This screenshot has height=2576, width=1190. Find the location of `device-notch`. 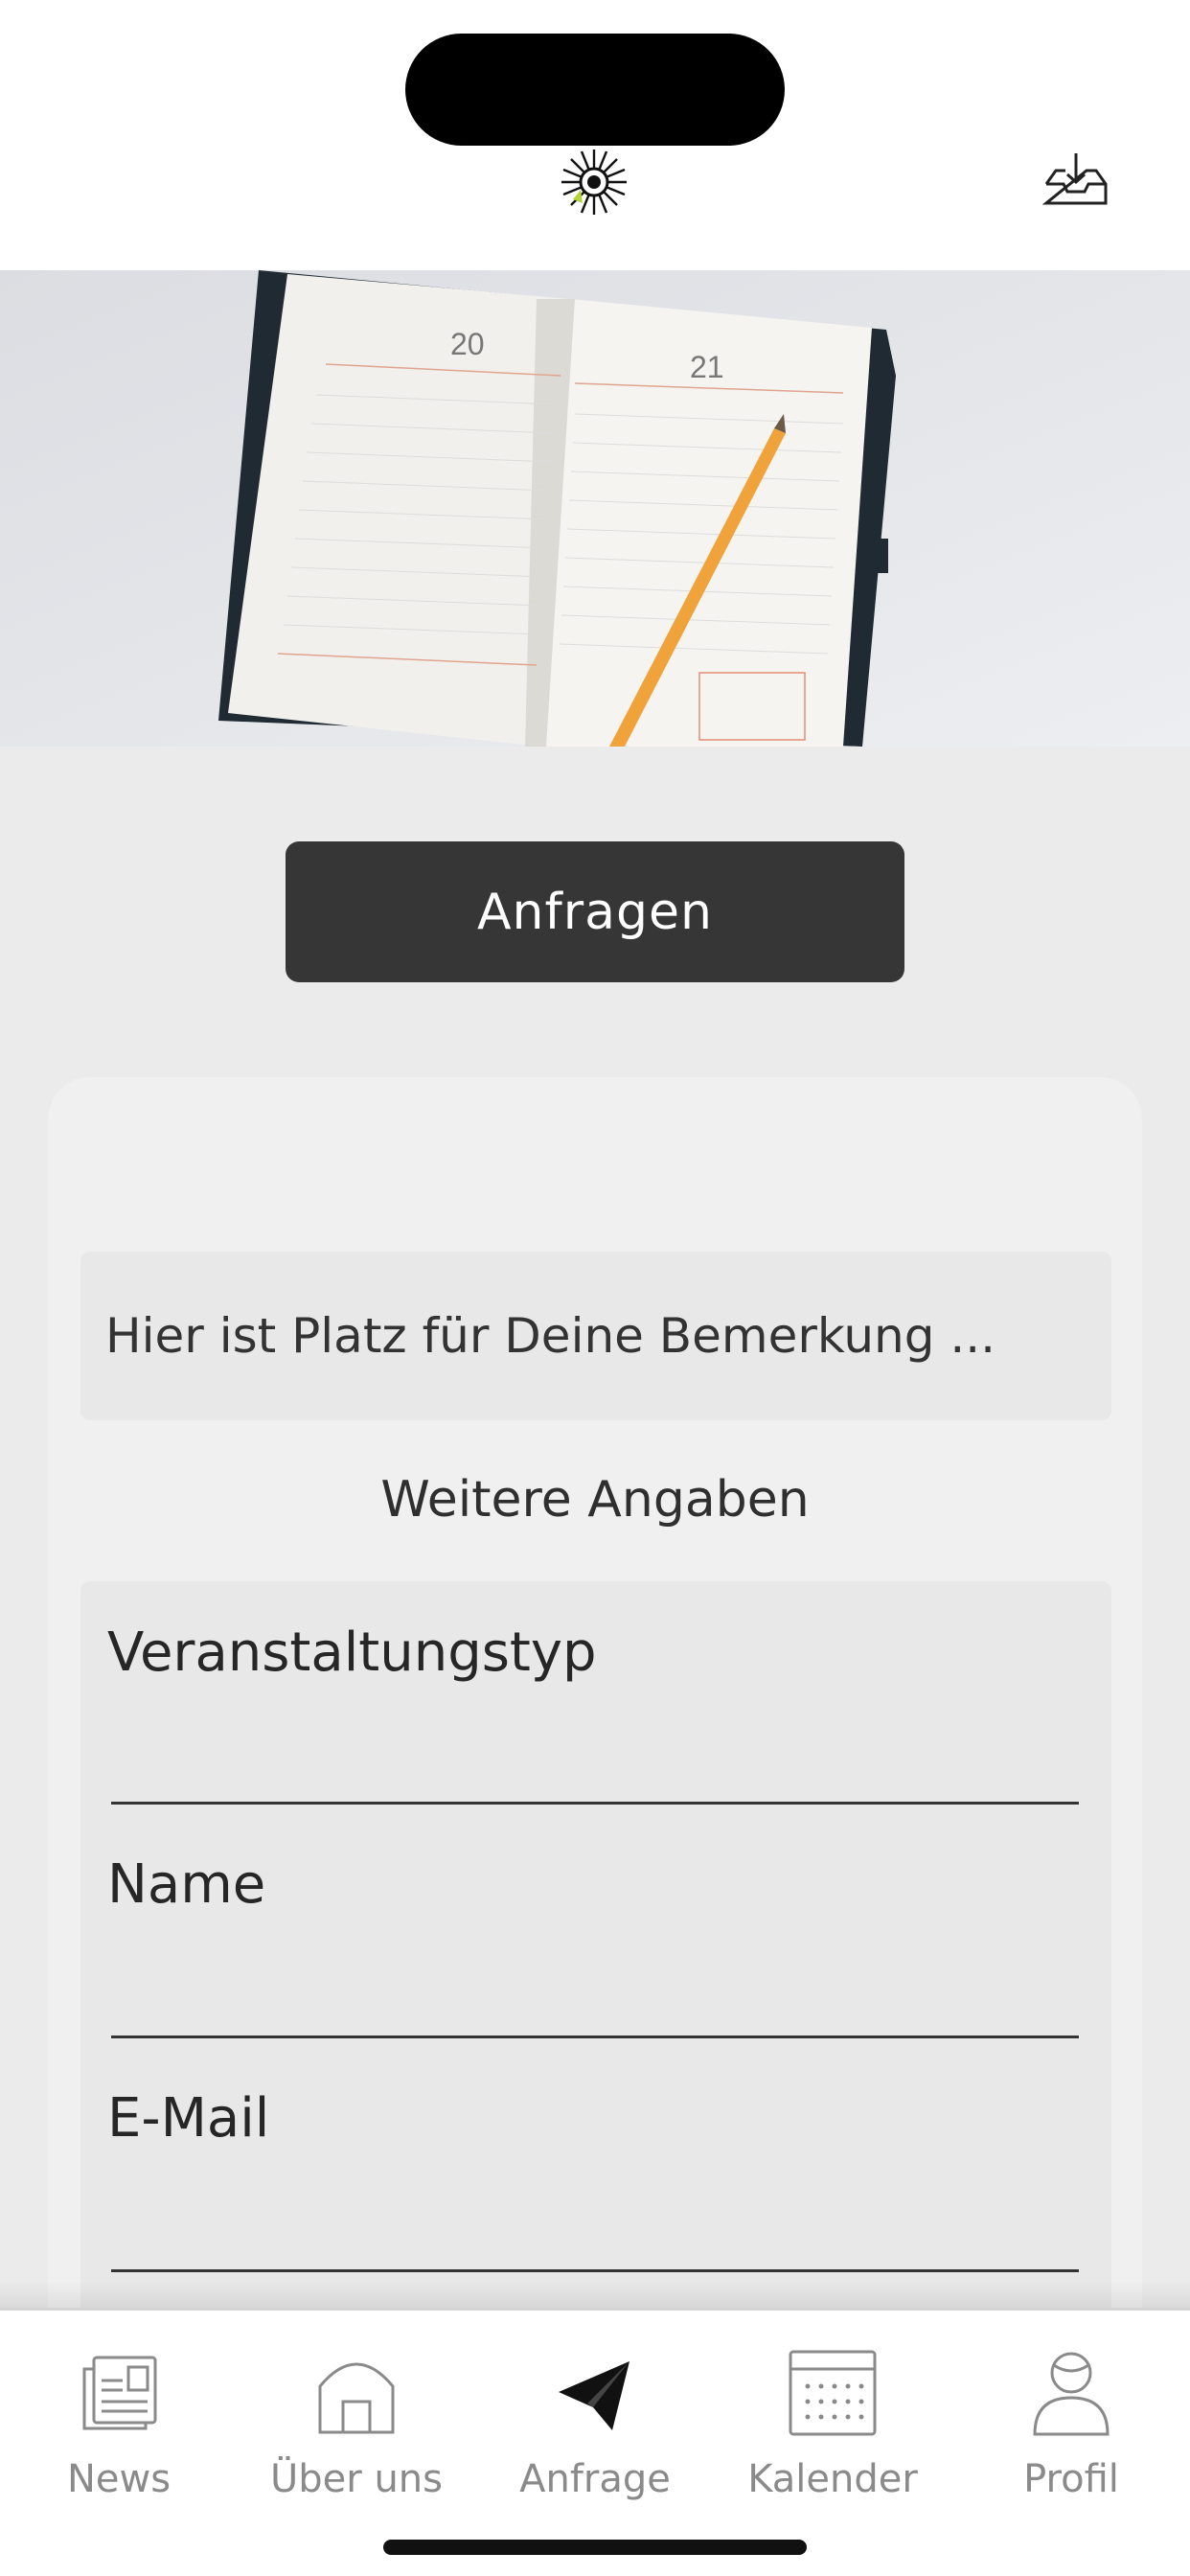

device-notch is located at coordinates (595, 90).